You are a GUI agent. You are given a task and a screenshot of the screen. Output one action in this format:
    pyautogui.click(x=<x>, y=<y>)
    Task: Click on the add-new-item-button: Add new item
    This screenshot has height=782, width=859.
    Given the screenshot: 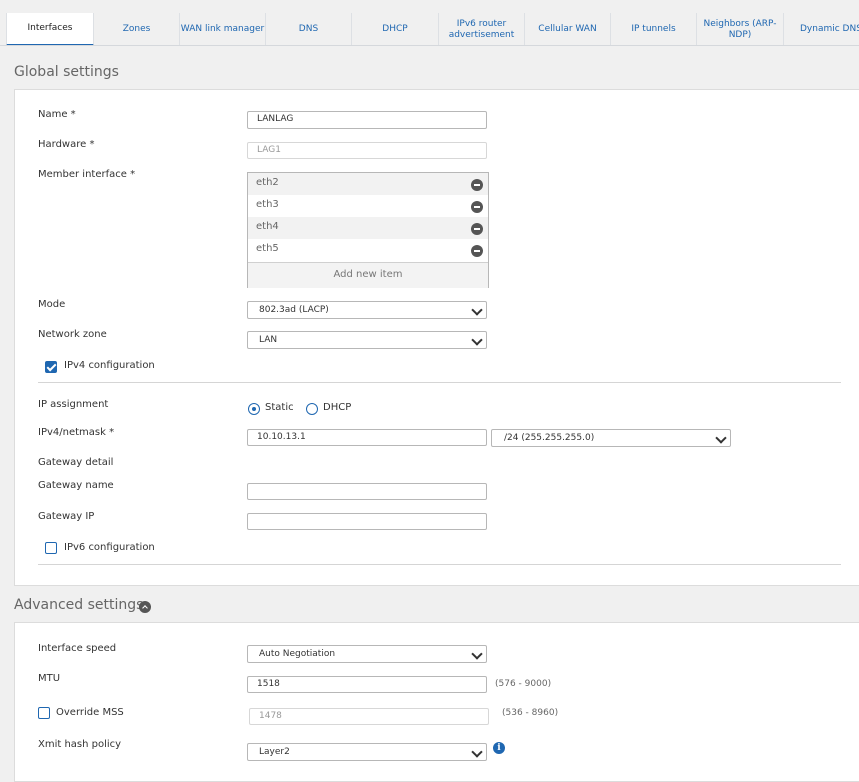 What is the action you would take?
    pyautogui.click(x=368, y=275)
    